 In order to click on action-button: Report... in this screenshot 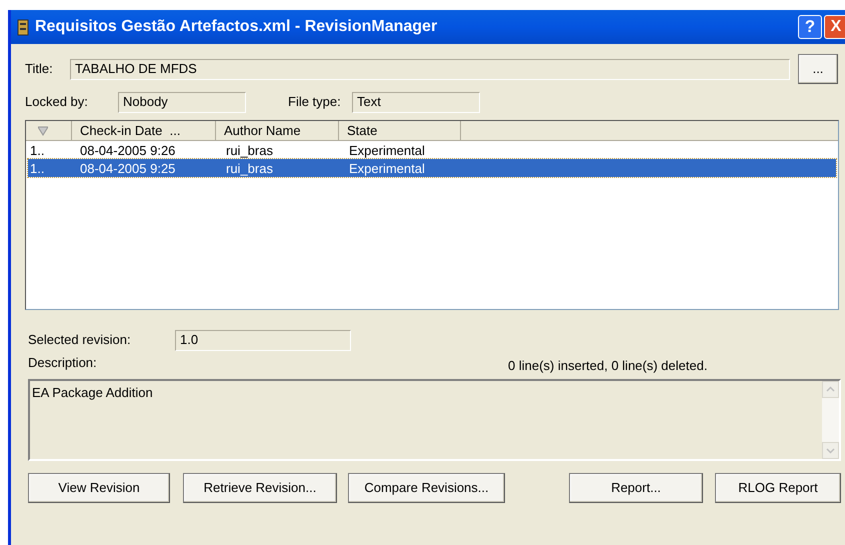, I will do `click(636, 488)`.